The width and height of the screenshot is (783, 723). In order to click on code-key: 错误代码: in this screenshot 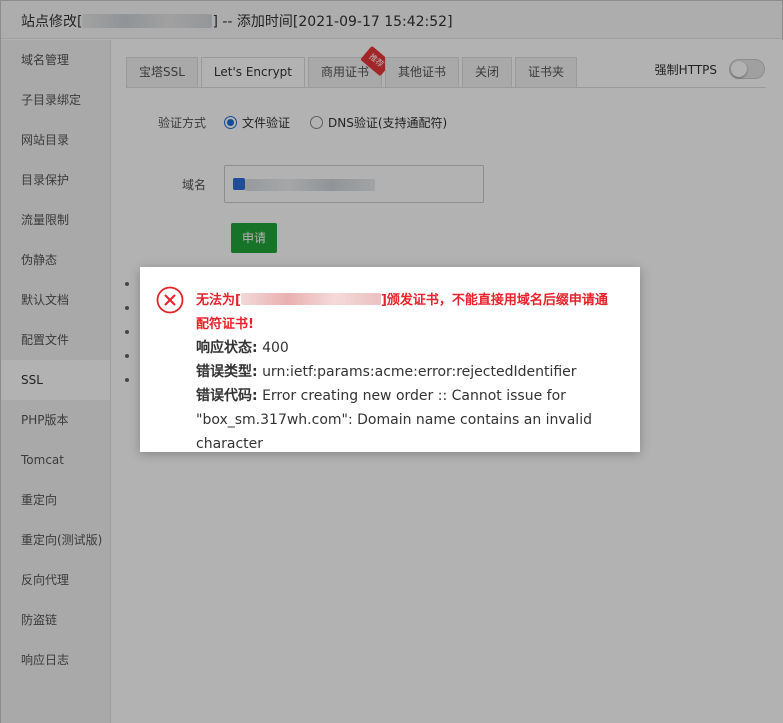, I will do `click(227, 396)`.